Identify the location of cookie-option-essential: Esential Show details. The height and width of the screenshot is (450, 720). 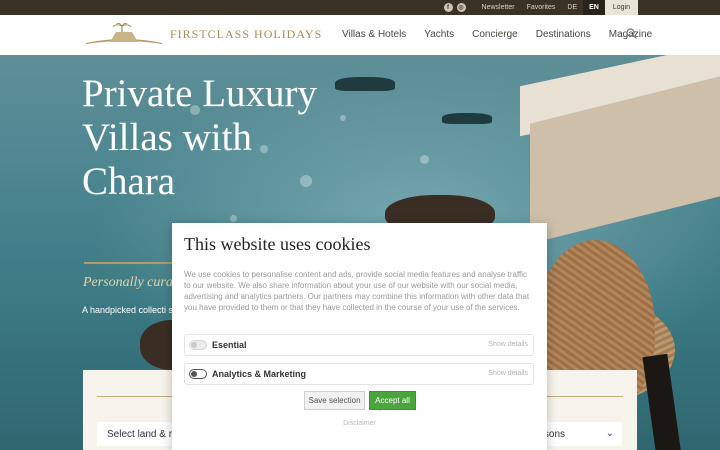
(359, 345).